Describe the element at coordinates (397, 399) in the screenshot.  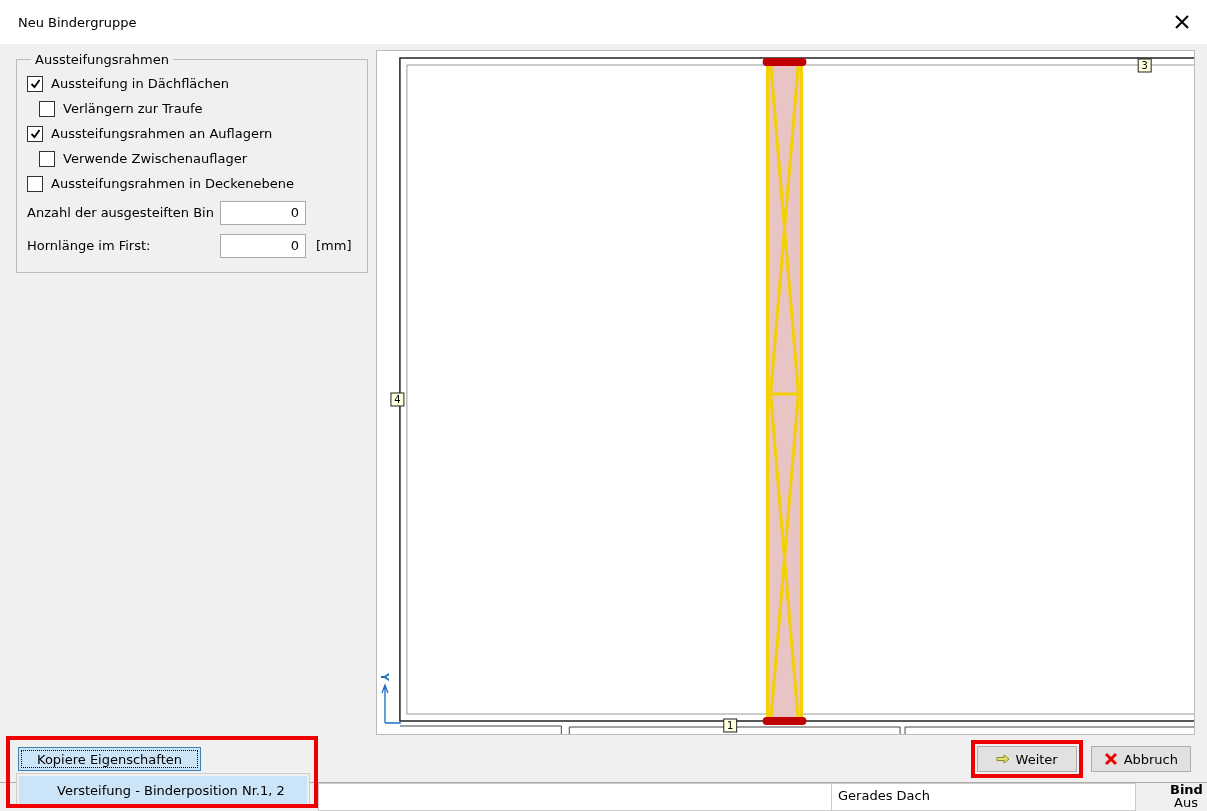
I see `node-marker: 4` at that location.